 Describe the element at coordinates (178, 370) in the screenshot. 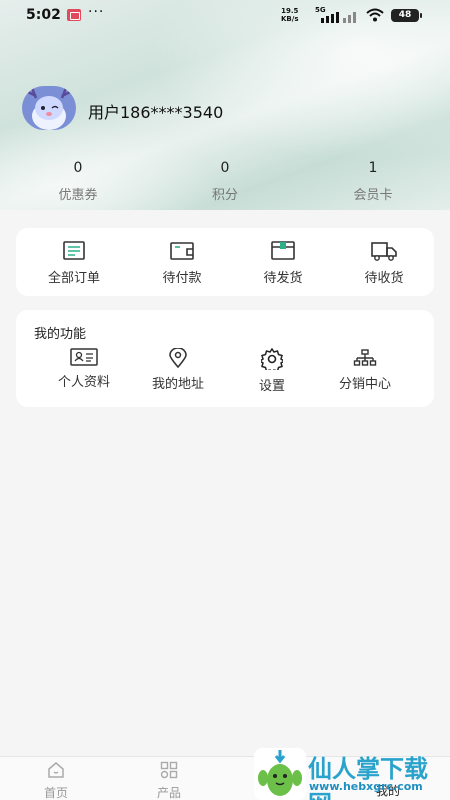

I see `function-address-button: 我的地址` at that location.